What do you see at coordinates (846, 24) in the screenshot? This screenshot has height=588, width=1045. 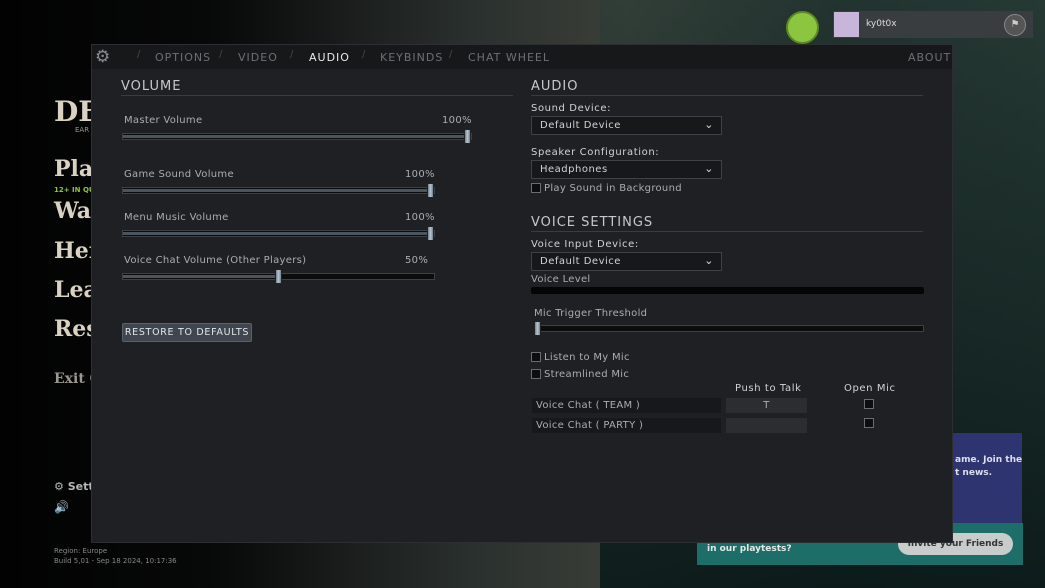 I see `avatar` at bounding box center [846, 24].